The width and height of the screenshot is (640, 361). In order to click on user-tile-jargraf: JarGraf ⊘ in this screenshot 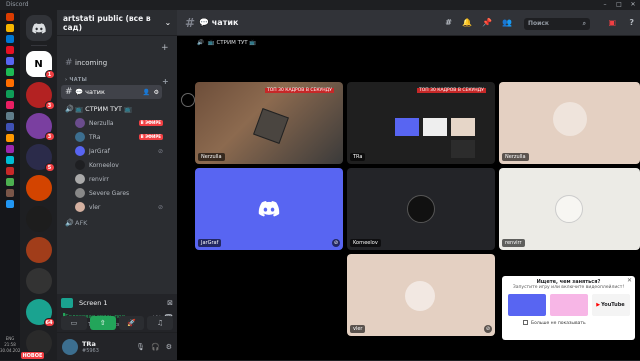, I will do `click(269, 209)`.